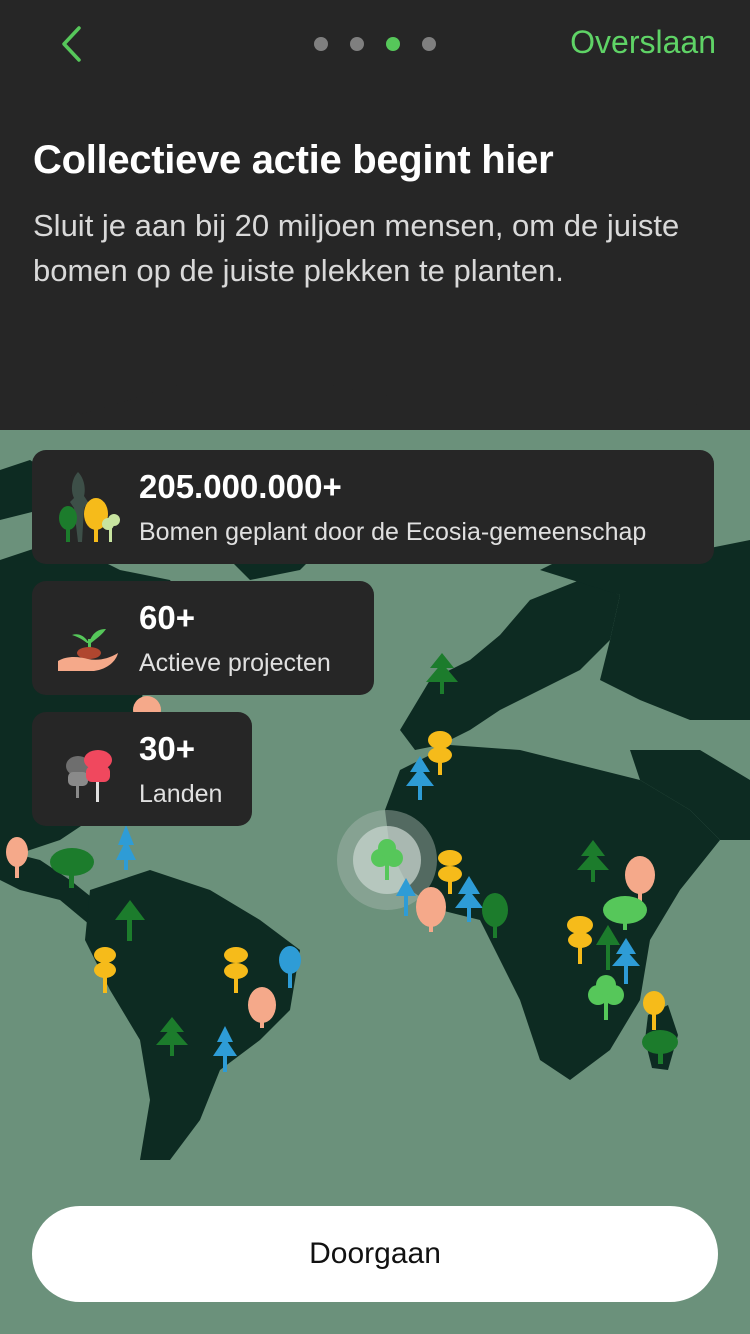 This screenshot has width=750, height=1334. Describe the element at coordinates (181, 794) in the screenshot. I see `stat-countries-label: Landen` at that location.